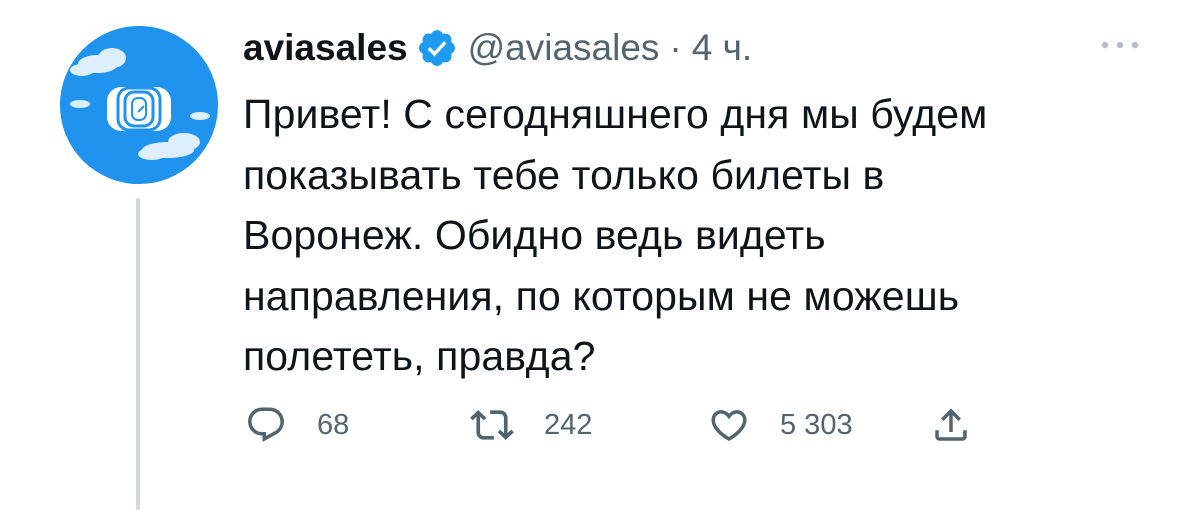 Image resolution: width=1200 pixels, height=521 pixels. I want to click on aviasales-logo-icon, so click(139, 105).